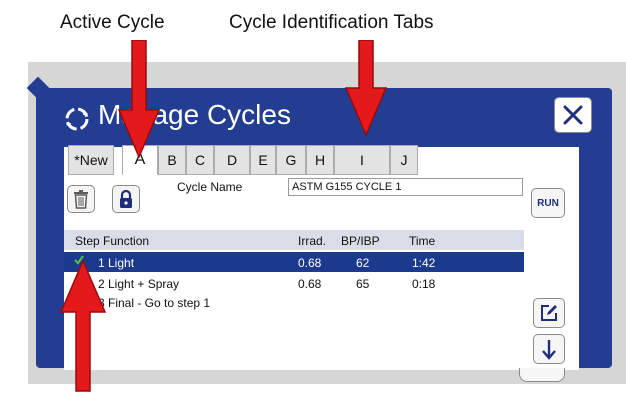 The width and height of the screenshot is (626, 394). What do you see at coordinates (112, 241) in the screenshot?
I see `header-step-function: Step Function` at bounding box center [112, 241].